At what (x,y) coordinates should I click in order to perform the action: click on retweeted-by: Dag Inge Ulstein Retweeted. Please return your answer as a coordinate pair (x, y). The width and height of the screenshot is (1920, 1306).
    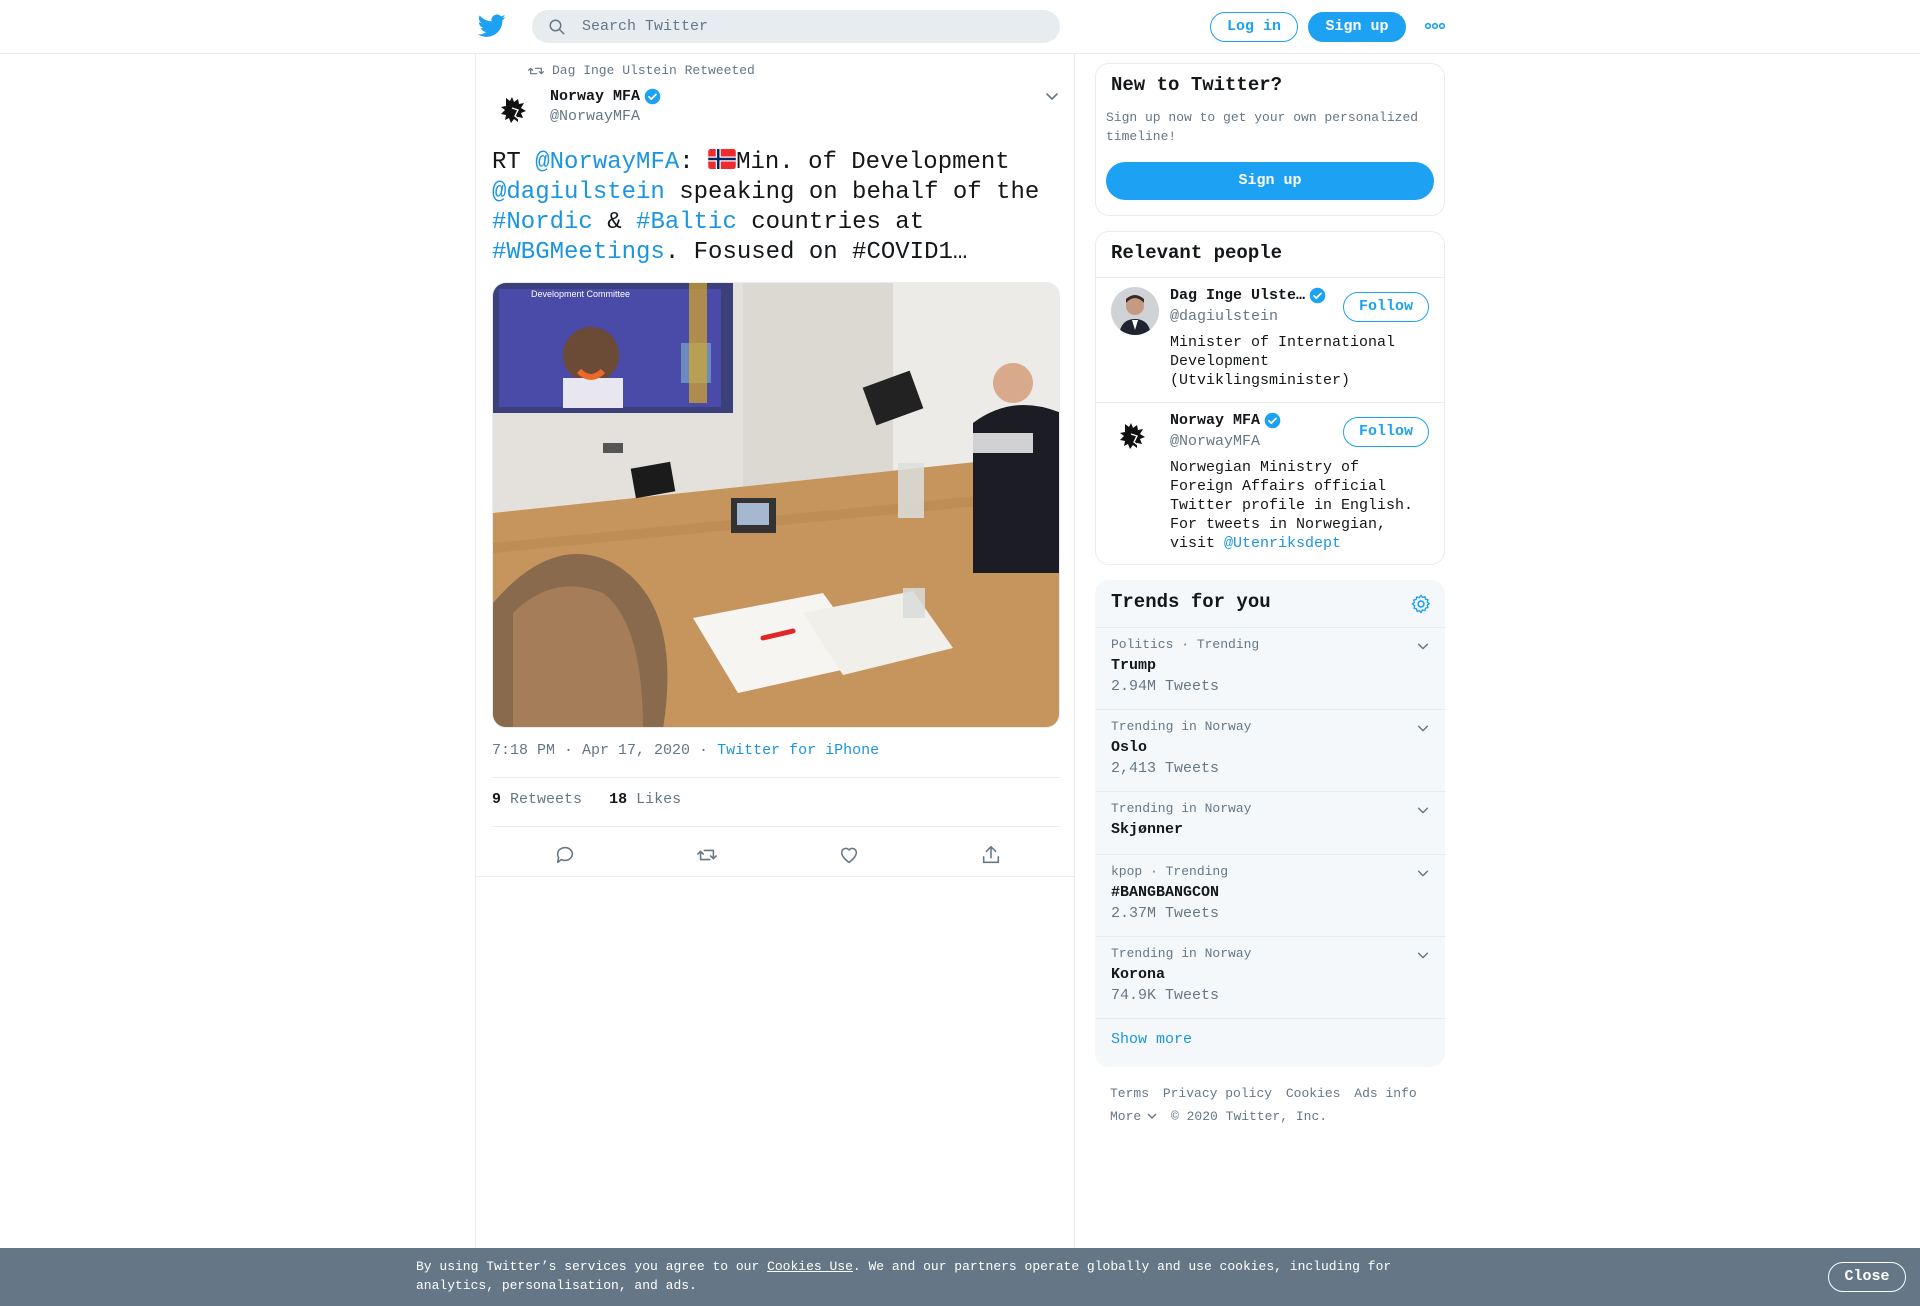
    Looking at the image, I should click on (653, 70).